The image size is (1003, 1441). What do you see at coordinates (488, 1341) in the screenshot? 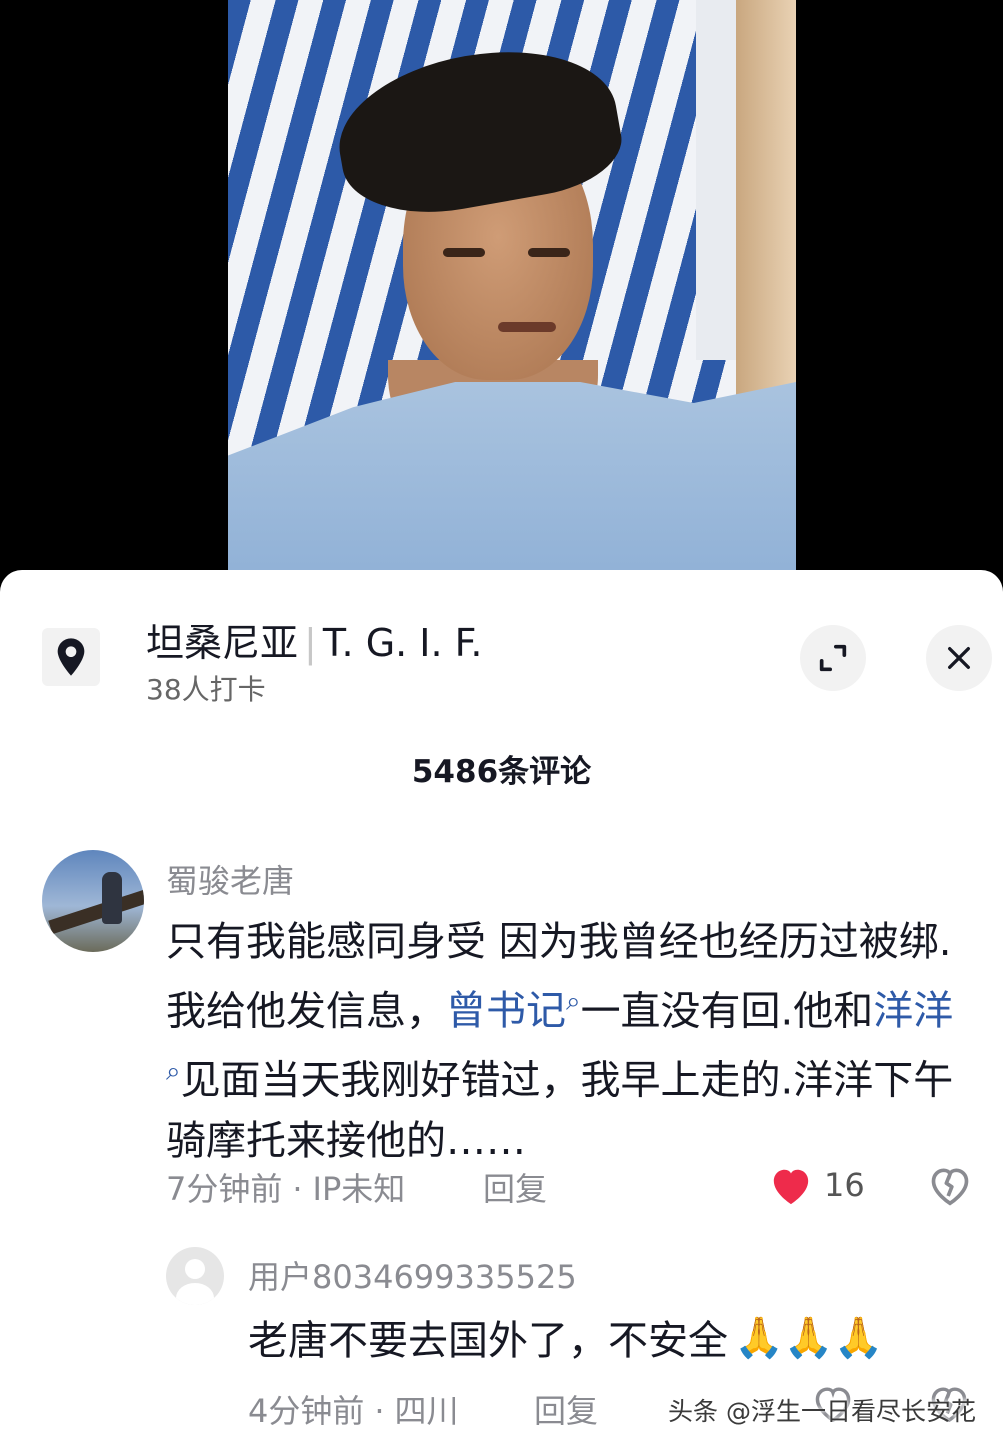
I see `reply-text-content: 老唐不要去国外了，不安全` at bounding box center [488, 1341].